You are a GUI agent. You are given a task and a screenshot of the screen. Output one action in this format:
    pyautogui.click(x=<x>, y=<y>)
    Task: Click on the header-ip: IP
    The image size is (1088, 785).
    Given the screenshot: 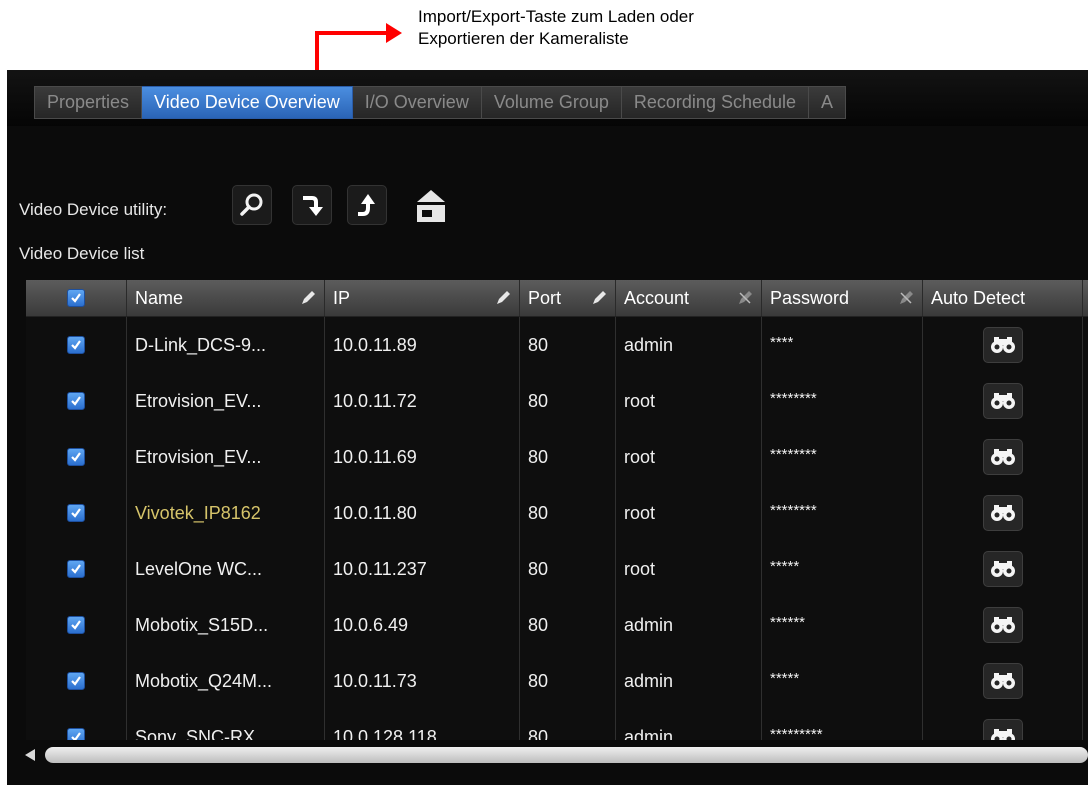 What is the action you would take?
    pyautogui.click(x=422, y=298)
    